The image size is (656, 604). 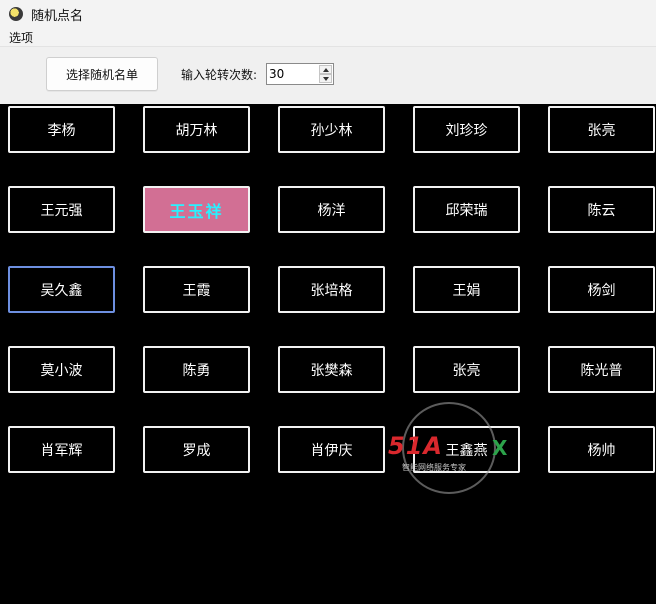 What do you see at coordinates (57, 16) in the screenshot?
I see `window-title: 随机点名` at bounding box center [57, 16].